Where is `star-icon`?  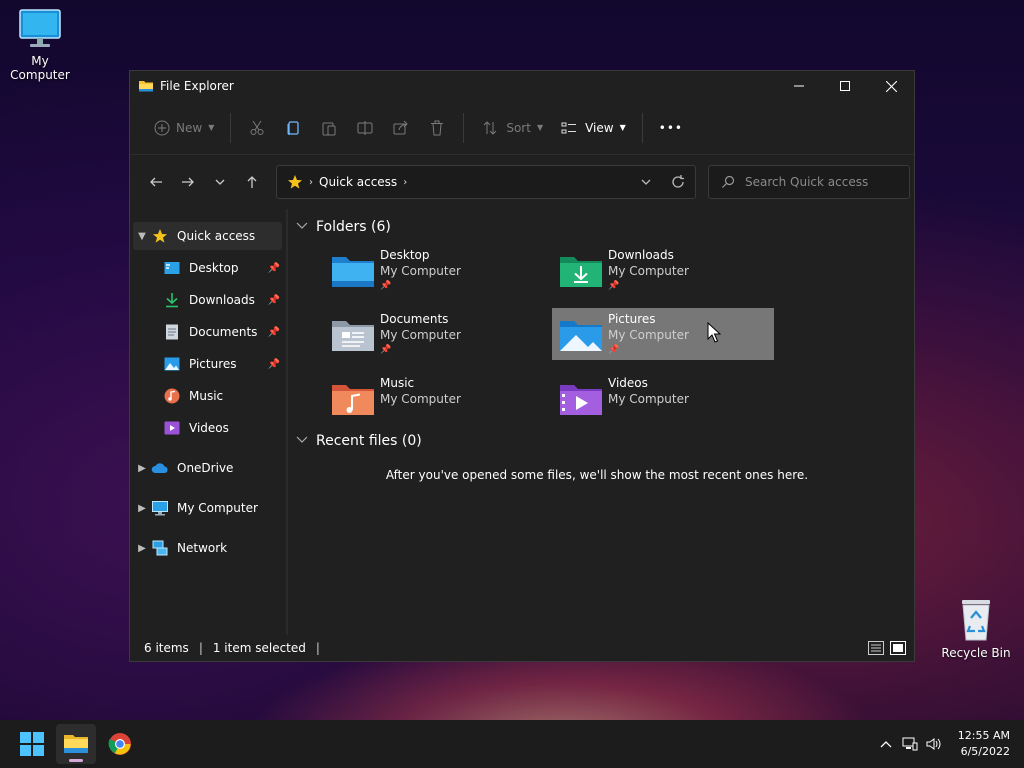
star-icon is located at coordinates (160, 236).